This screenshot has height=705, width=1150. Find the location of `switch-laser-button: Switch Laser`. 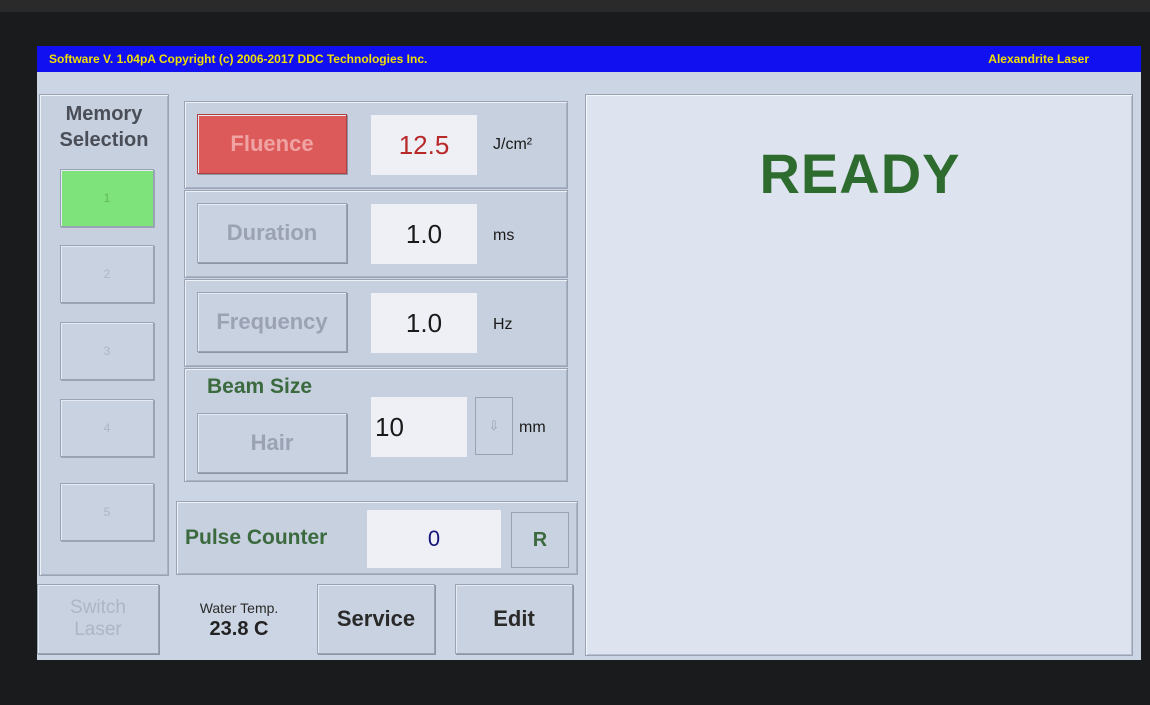

switch-laser-button: Switch Laser is located at coordinates (98, 619).